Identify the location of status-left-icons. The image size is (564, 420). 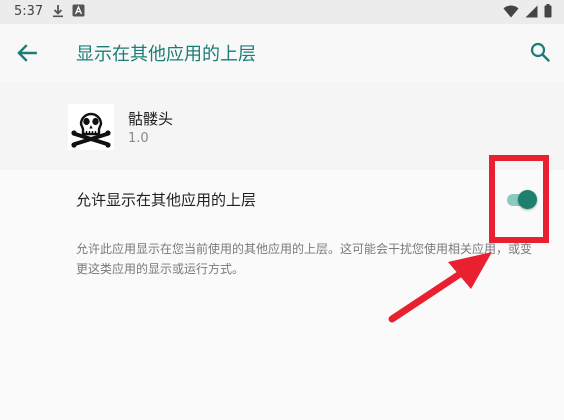
(68, 11).